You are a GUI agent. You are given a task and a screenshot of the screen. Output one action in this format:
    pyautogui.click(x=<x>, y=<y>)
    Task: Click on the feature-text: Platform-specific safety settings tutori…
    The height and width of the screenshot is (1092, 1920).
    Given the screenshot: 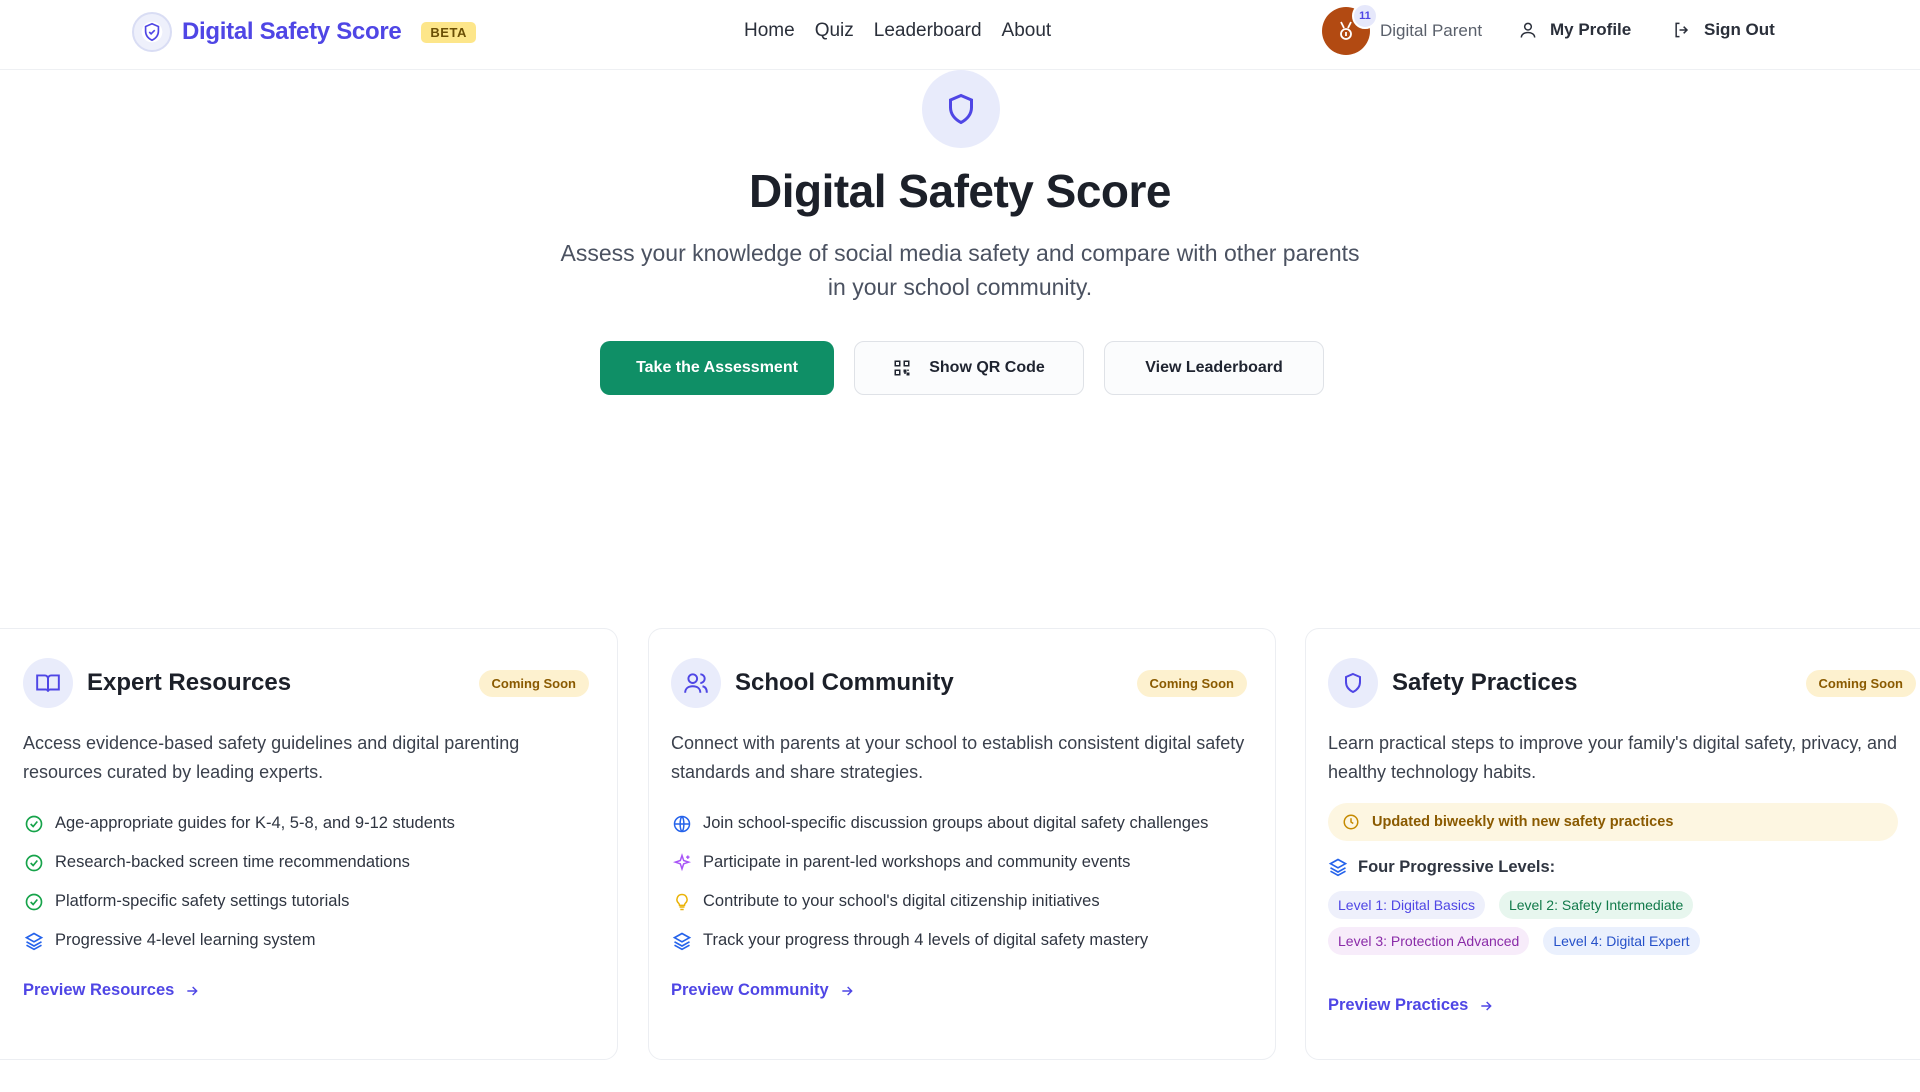 What is the action you would take?
    pyautogui.click(x=202, y=901)
    